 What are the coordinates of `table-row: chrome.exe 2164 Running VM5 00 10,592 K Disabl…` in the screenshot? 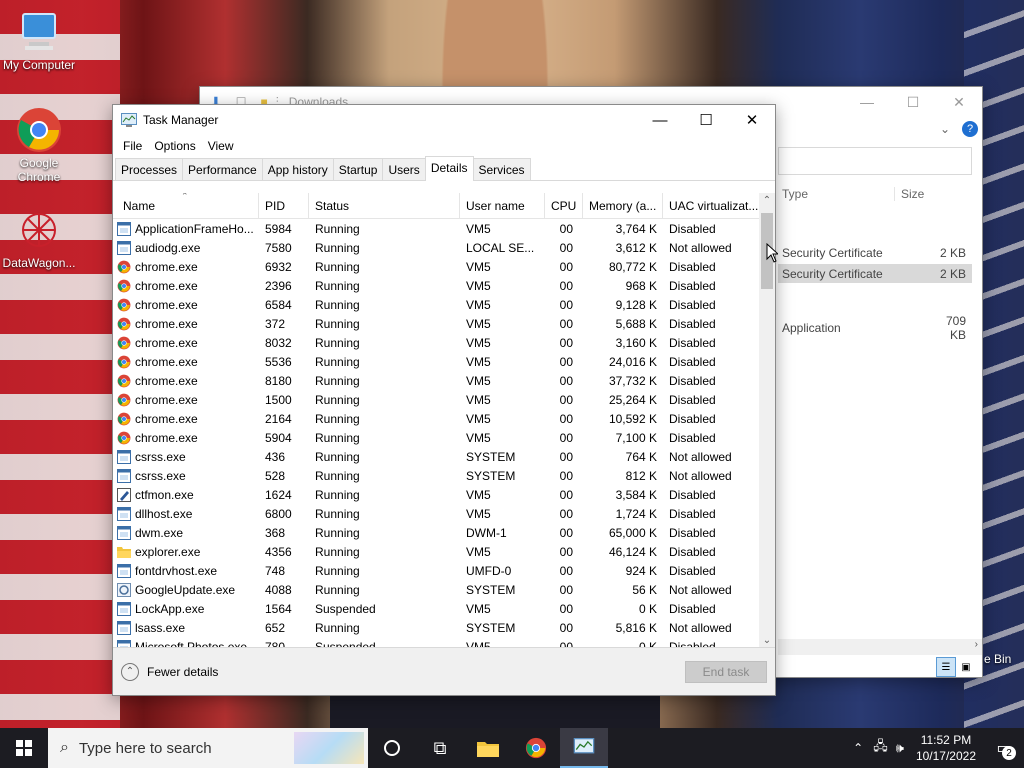 It's located at (444, 418).